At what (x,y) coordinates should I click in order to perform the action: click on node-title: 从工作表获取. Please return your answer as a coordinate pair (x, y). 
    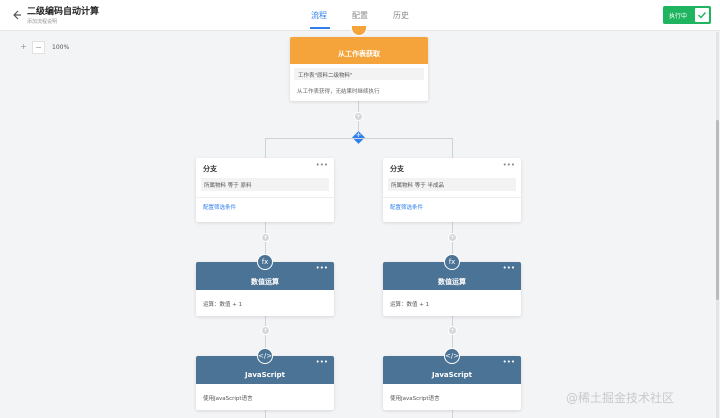
    Looking at the image, I should click on (359, 50).